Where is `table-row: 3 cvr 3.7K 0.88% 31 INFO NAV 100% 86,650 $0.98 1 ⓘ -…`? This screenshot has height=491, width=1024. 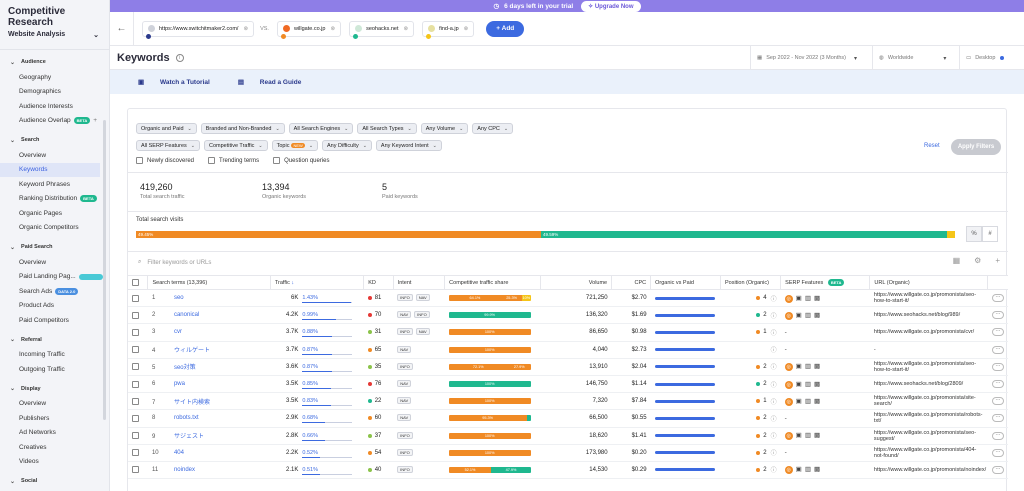
table-row: 3 cvr 3.7K 0.88% 31 INFO NAV 100% 86,650 $0.98 1 ⓘ -… is located at coordinates (568, 332).